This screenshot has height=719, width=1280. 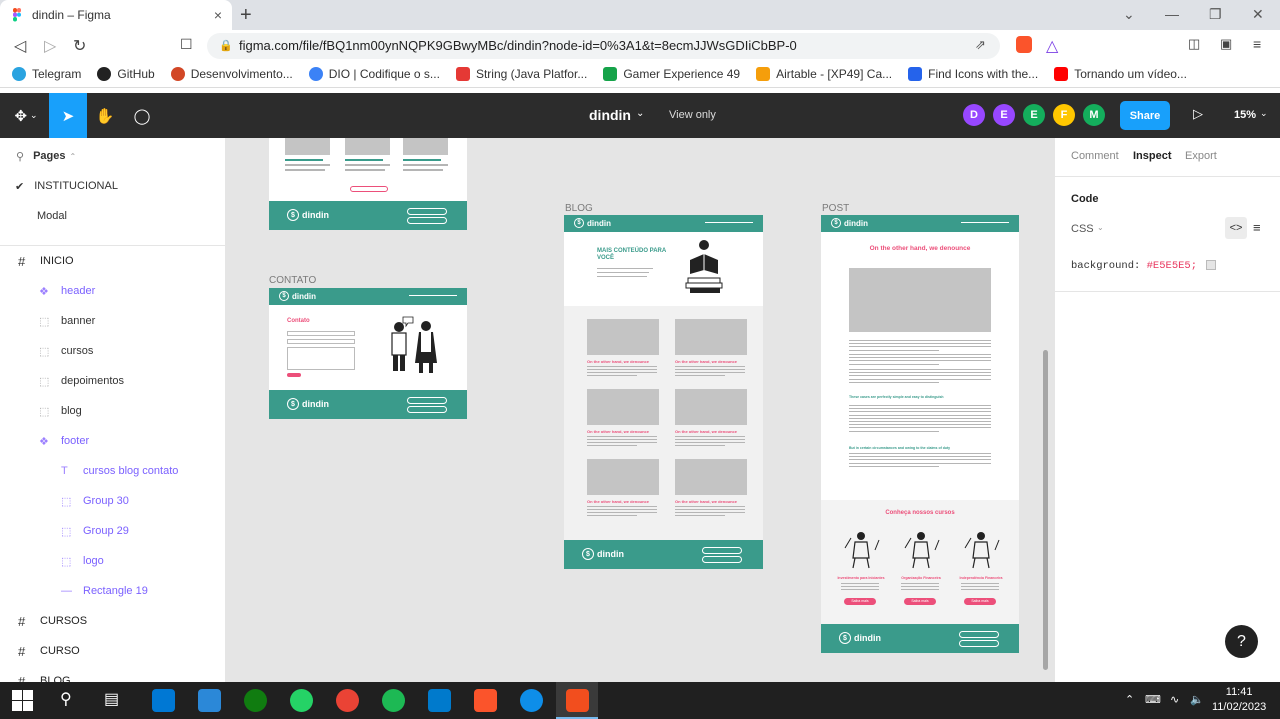 What do you see at coordinates (1241, 641) in the screenshot?
I see `help-button: ?` at bounding box center [1241, 641].